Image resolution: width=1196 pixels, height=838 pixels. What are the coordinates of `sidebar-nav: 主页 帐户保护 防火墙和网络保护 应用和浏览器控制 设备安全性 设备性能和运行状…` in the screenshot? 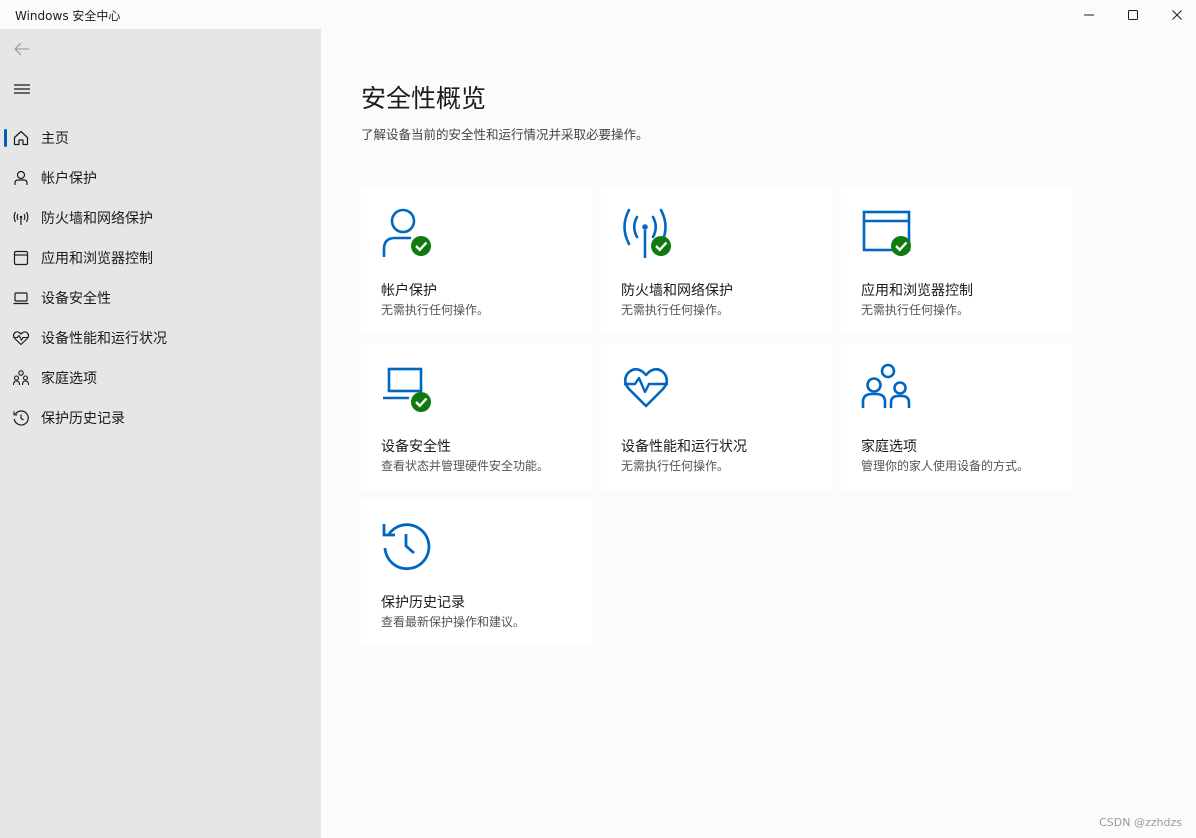 It's located at (160, 278).